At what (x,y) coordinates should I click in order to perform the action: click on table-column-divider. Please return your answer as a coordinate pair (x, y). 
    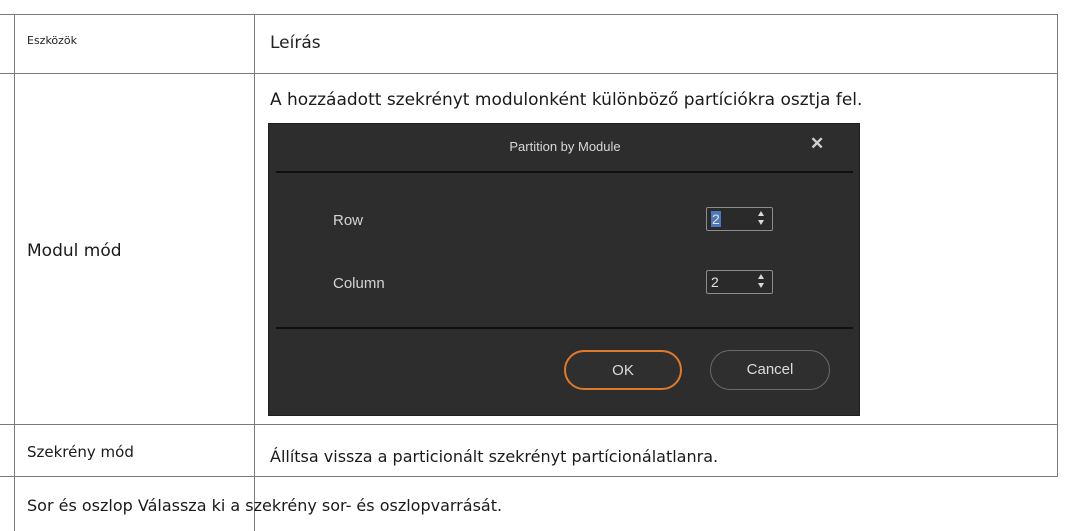
    Looking at the image, I should click on (254, 272).